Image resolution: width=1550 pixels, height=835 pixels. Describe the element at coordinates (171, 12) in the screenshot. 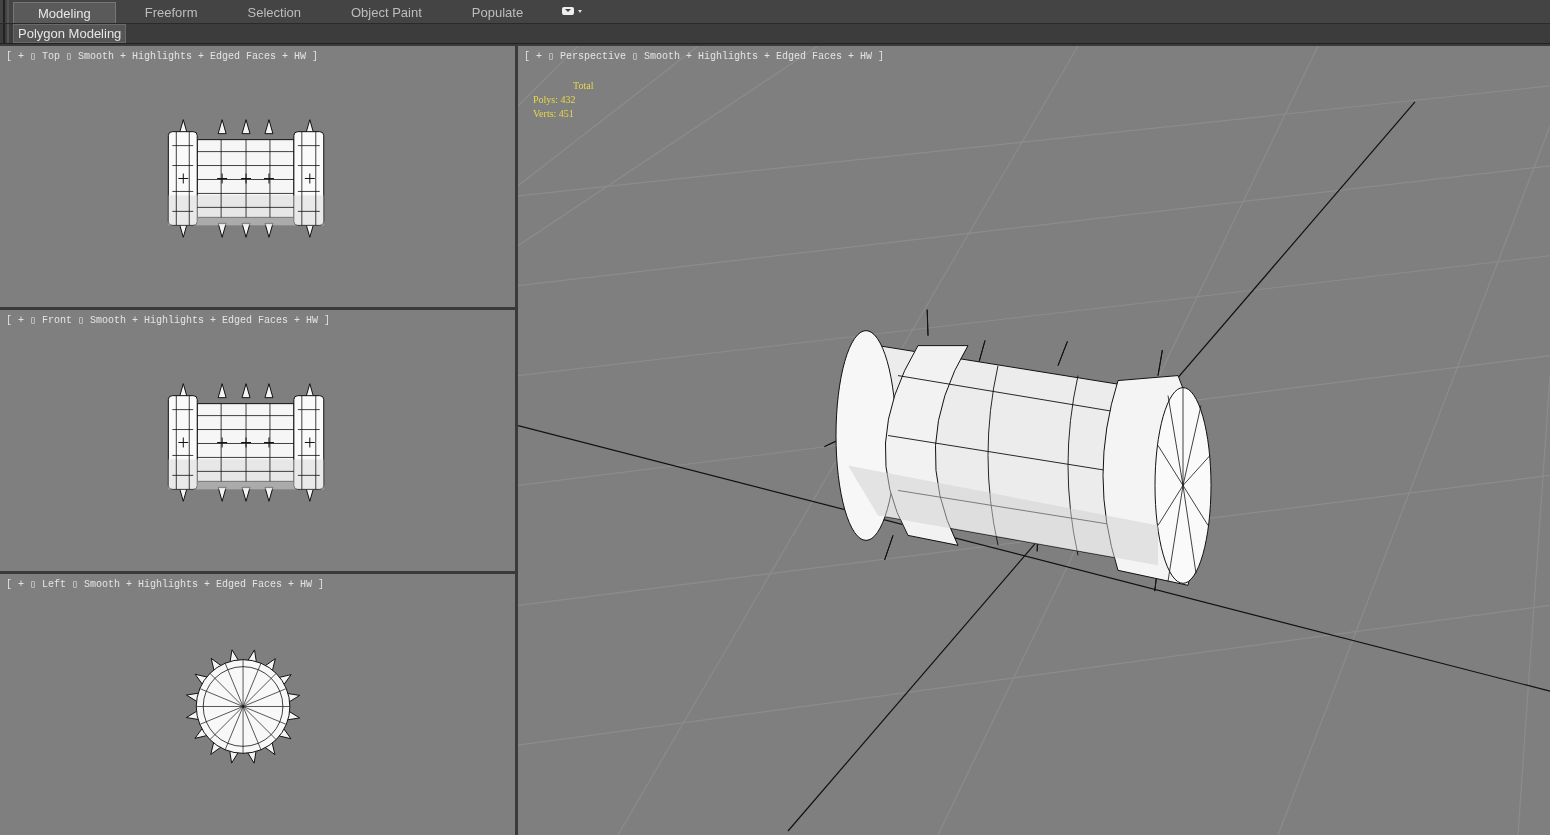

I see `ribbon-tab: Freeform` at that location.